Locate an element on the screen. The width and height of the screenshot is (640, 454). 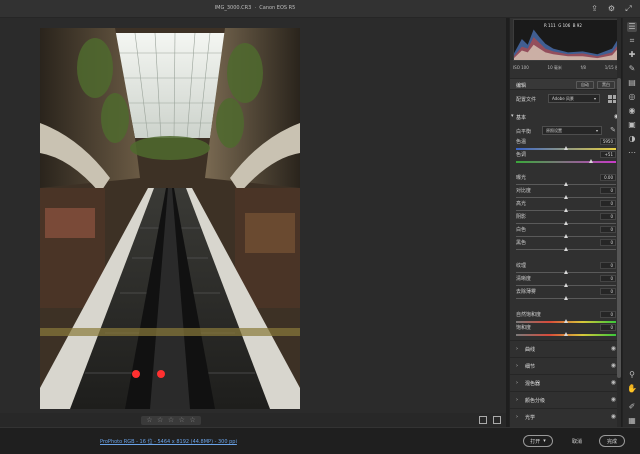
slider-label: 高光 is located at coordinates (521, 204).